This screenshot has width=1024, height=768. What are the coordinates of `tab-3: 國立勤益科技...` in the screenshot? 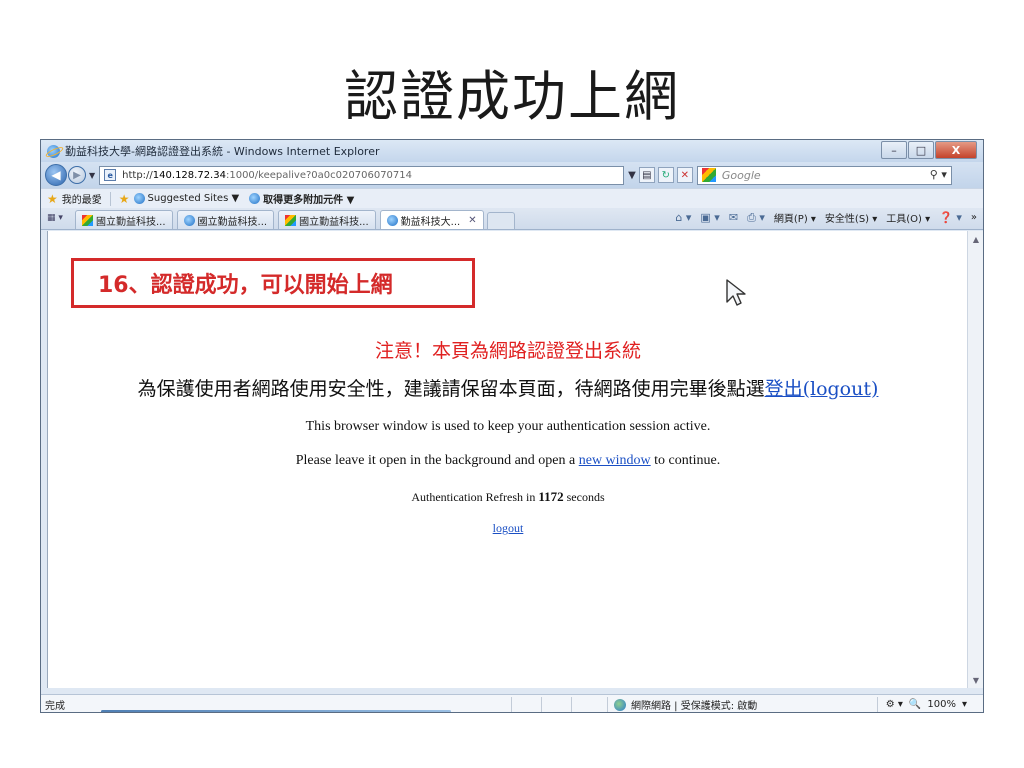 It's located at (327, 219).